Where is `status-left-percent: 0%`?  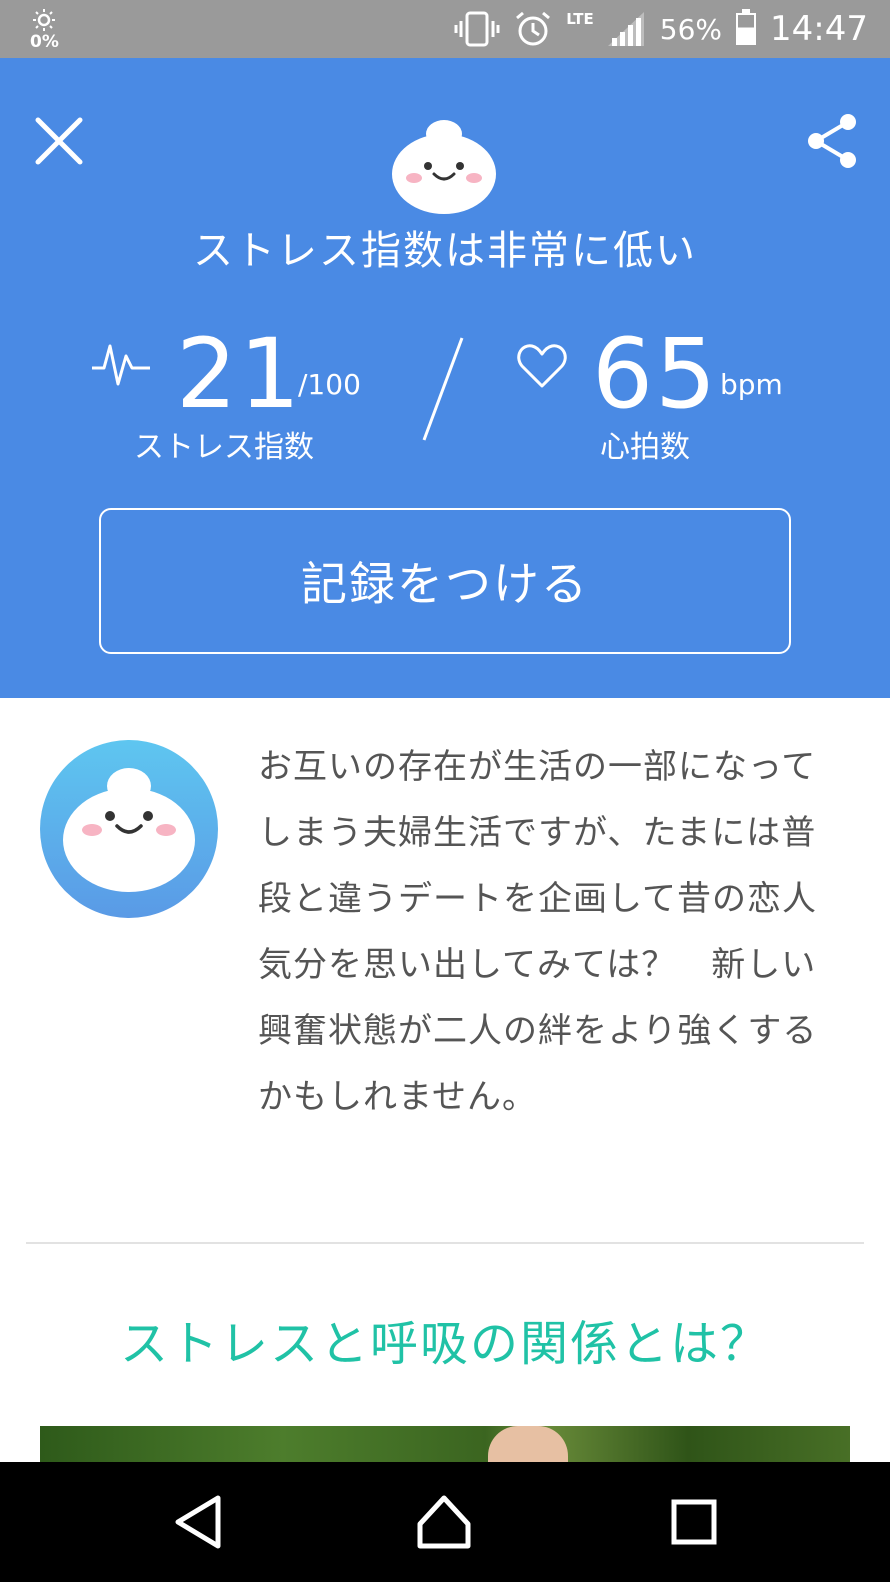
status-left-percent: 0% is located at coordinates (44, 42).